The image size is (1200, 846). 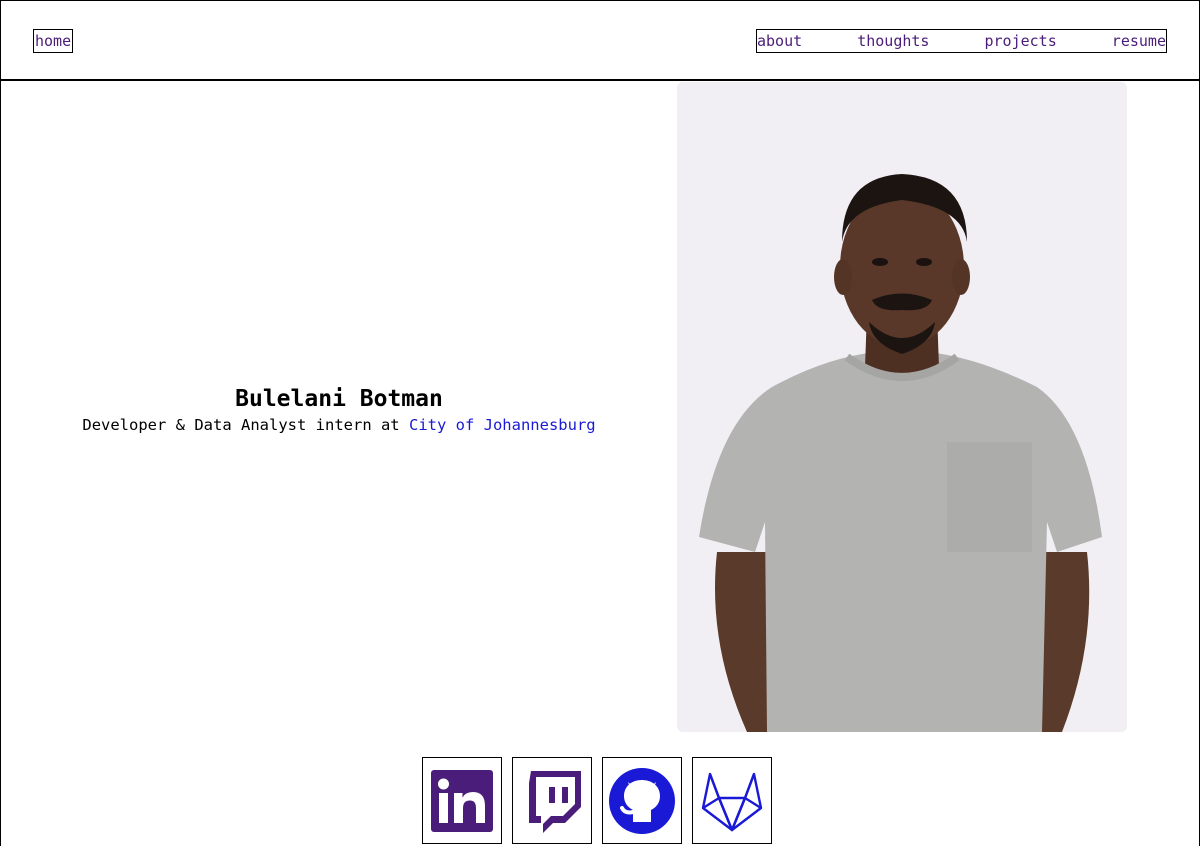 I want to click on tagline-text: Developer & Data Analyst intern at, so click(x=245, y=425).